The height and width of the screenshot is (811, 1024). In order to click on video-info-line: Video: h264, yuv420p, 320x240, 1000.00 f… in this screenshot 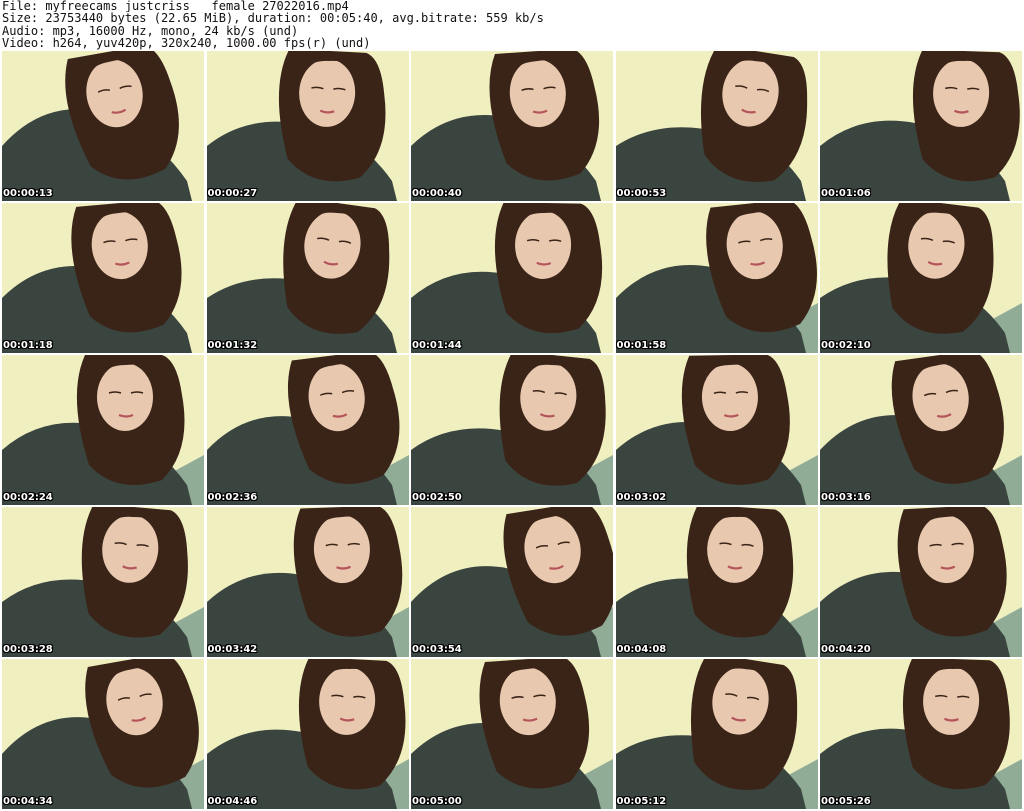, I will do `click(186, 43)`.